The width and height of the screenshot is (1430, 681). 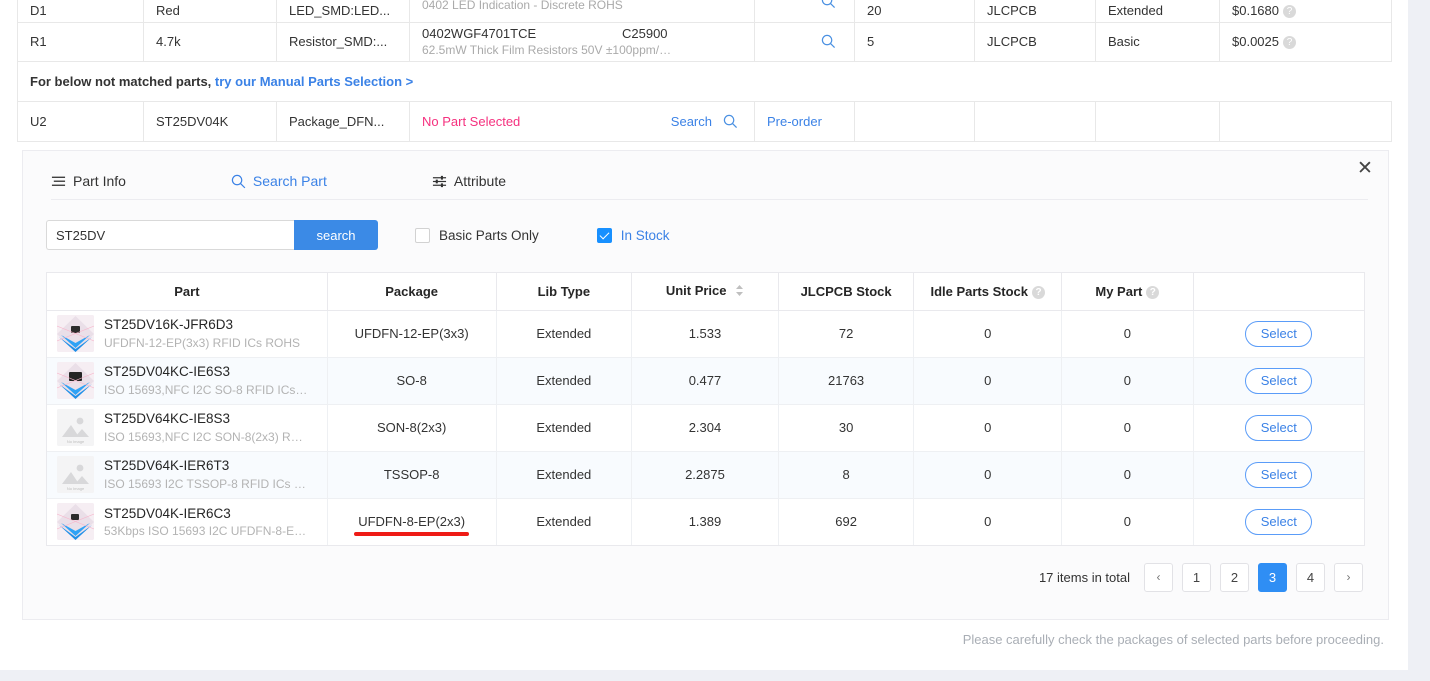 I want to click on tab-attribute: Attribute, so click(x=469, y=181).